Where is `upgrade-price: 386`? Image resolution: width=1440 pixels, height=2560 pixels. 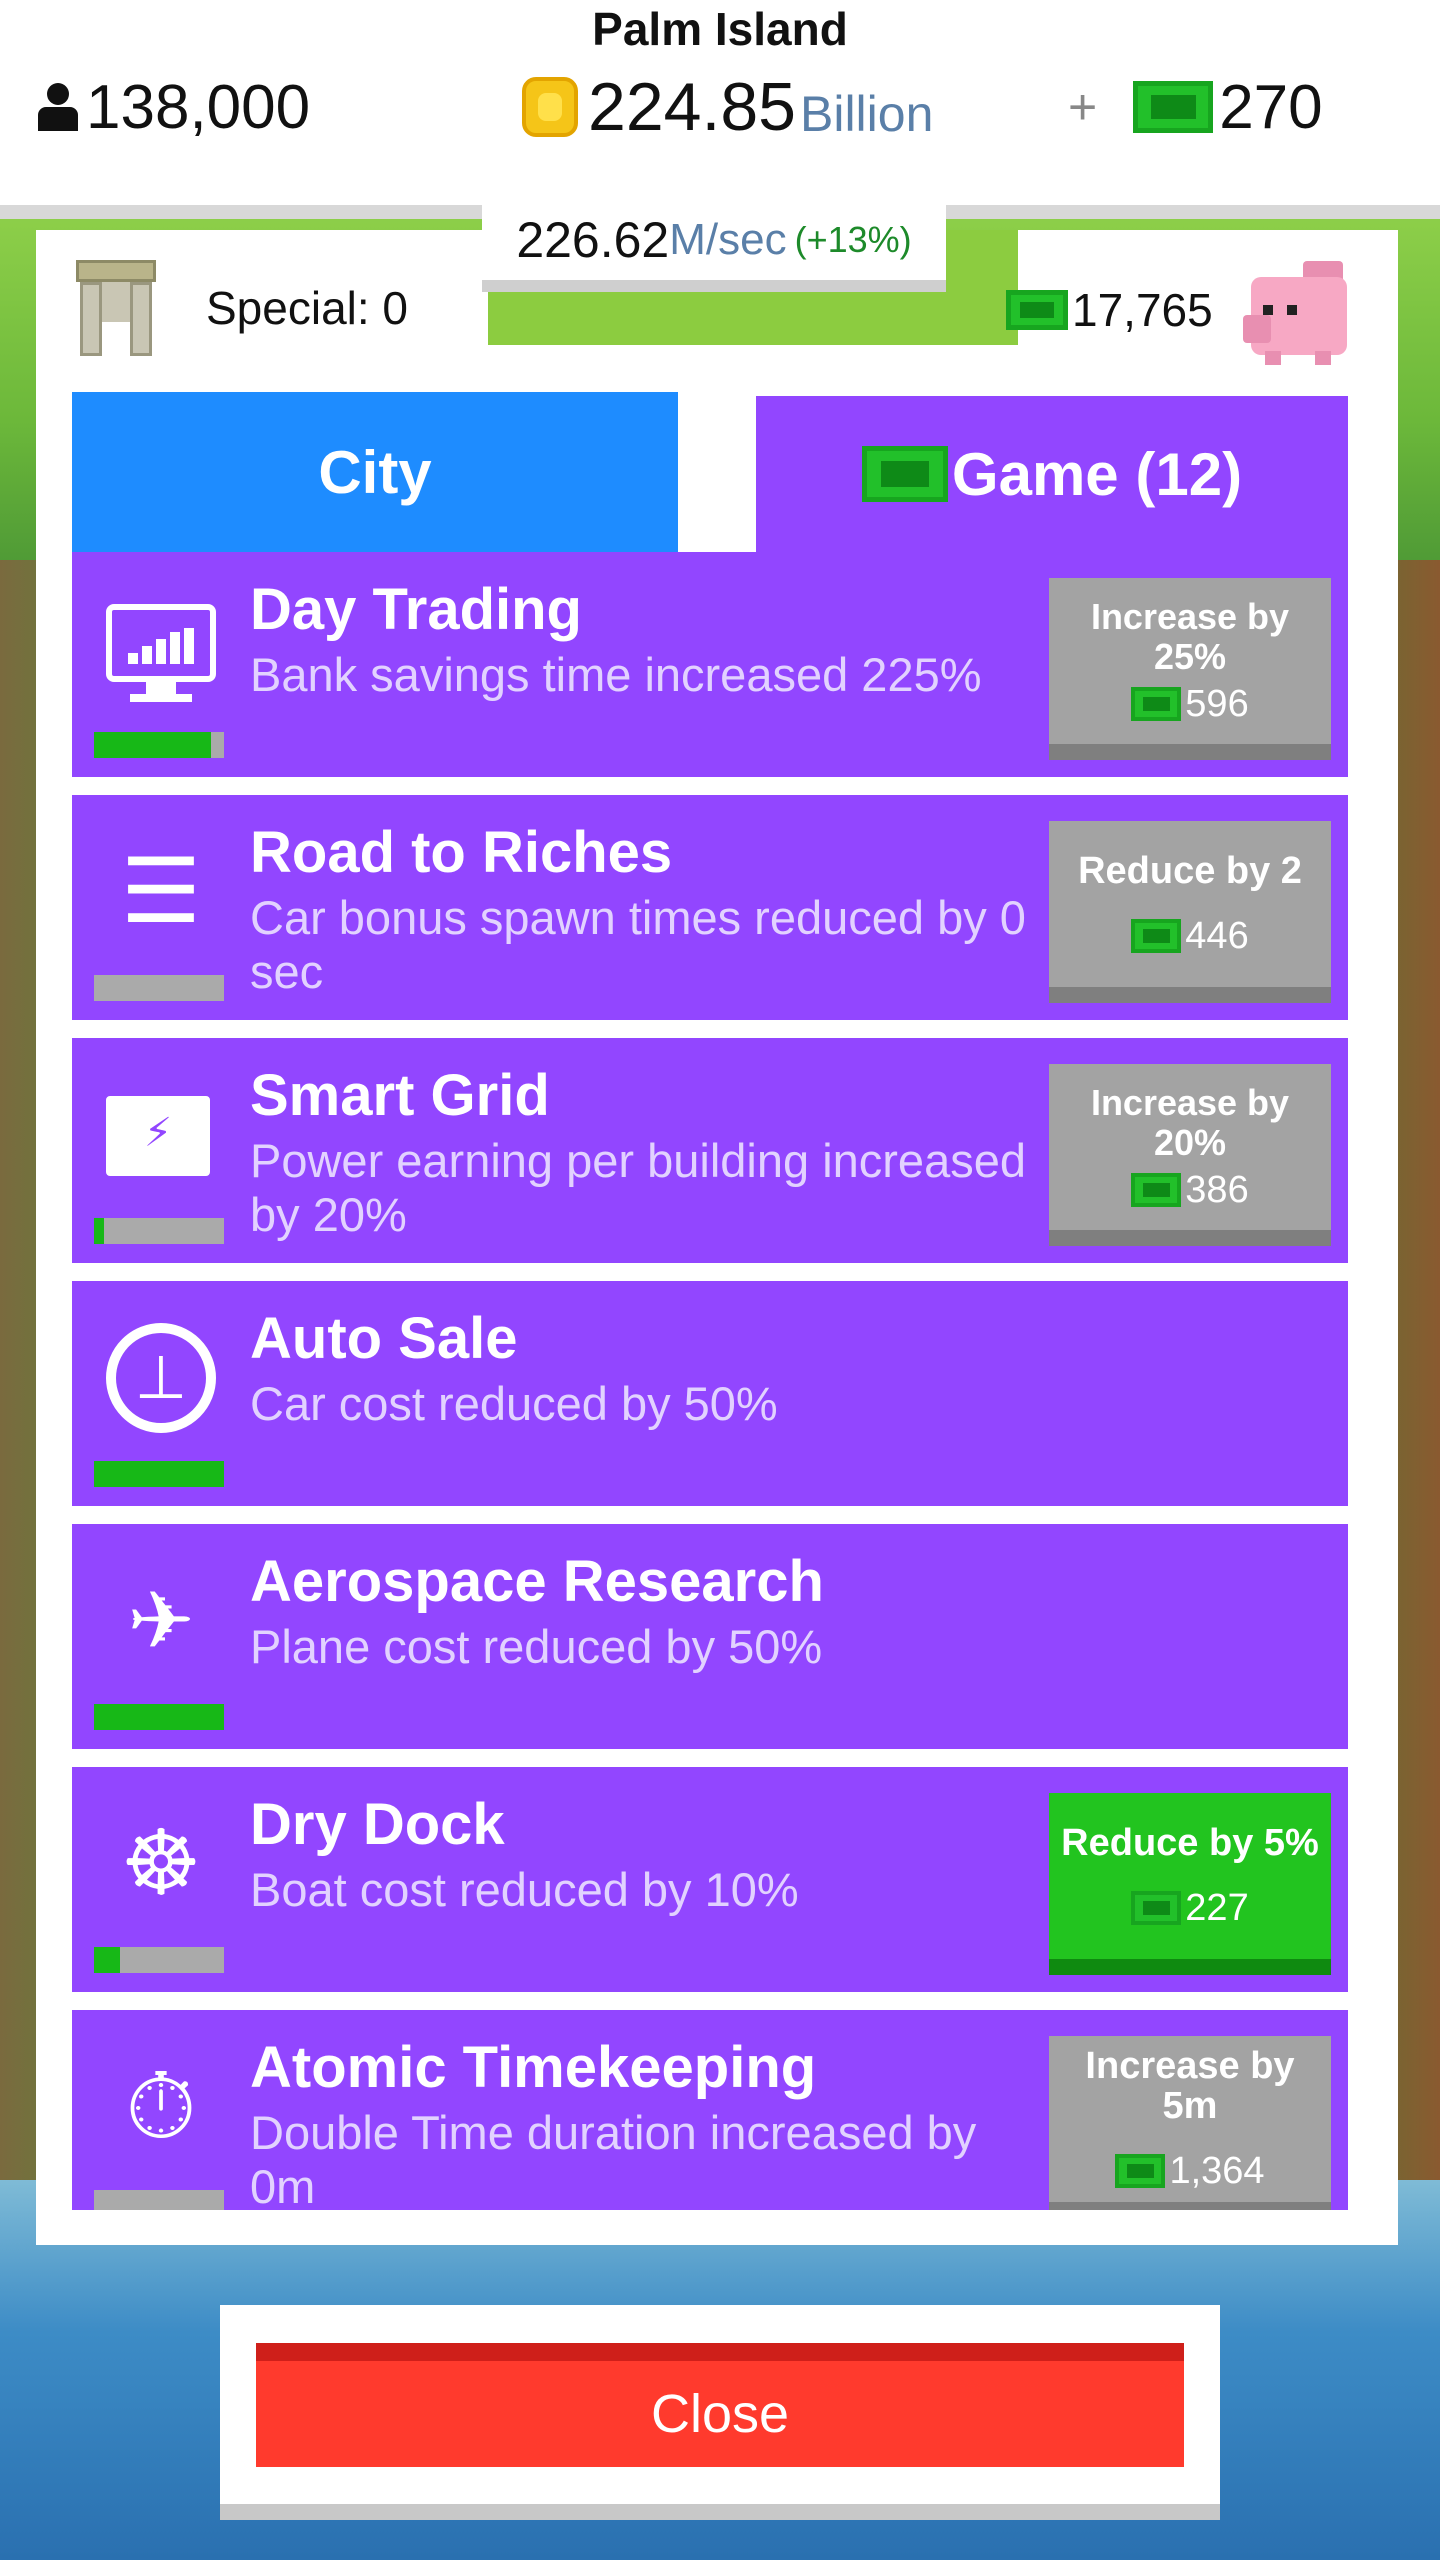
upgrade-price: 386 is located at coordinates (1190, 1190).